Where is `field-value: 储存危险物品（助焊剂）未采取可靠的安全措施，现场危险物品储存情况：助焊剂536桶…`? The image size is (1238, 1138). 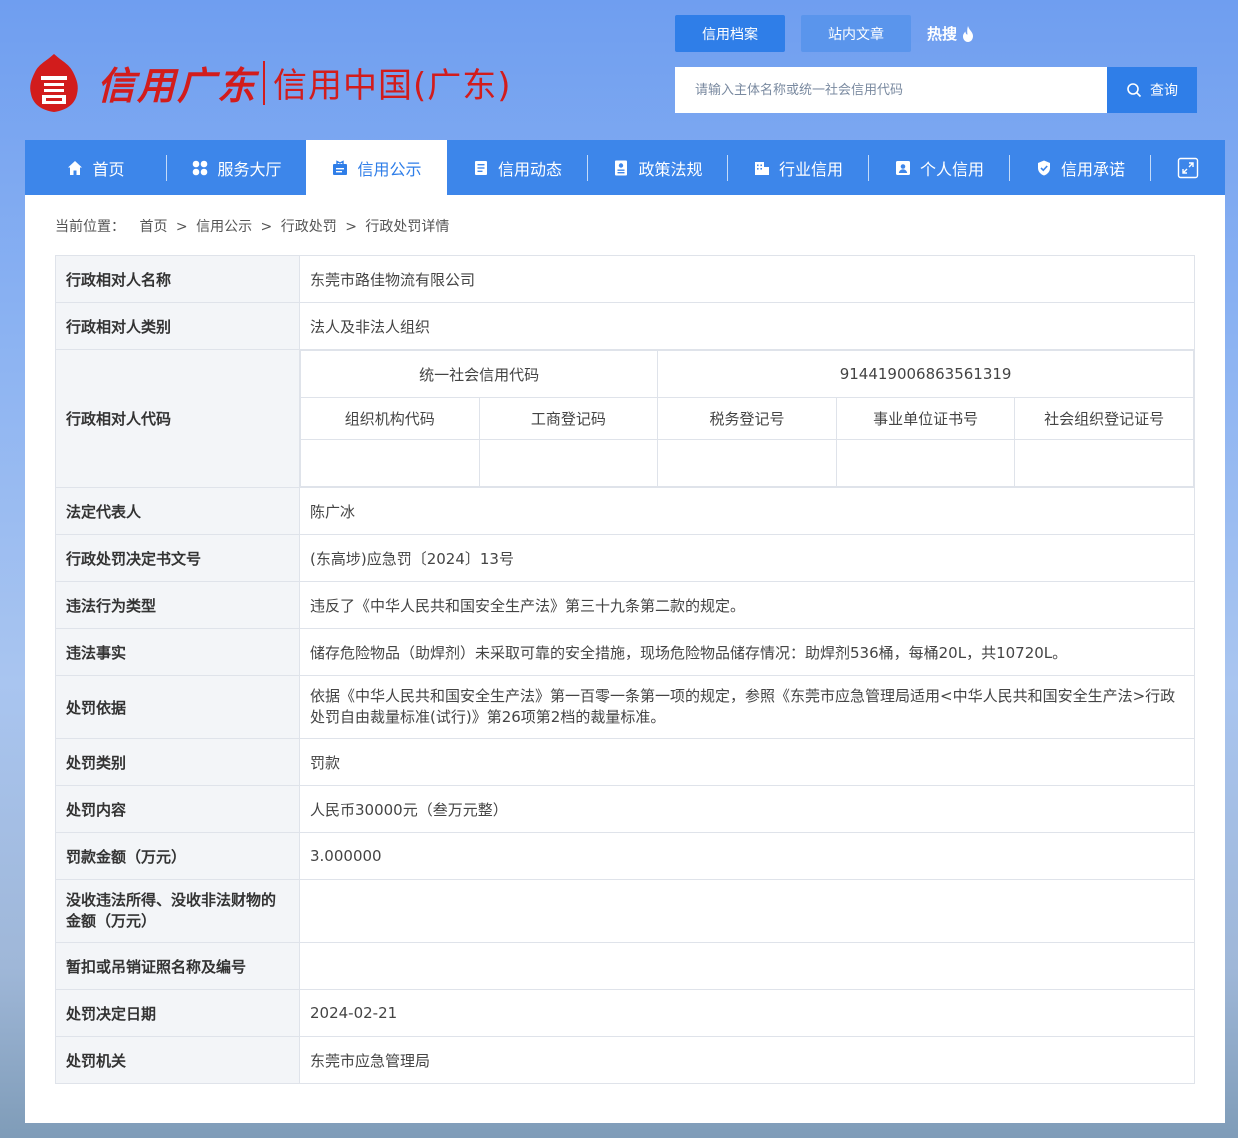
field-value: 储存危险物品（助焊剂）未采取可靠的安全措施，现场危险物品储存情况：助焊剂536桶… is located at coordinates (747, 652).